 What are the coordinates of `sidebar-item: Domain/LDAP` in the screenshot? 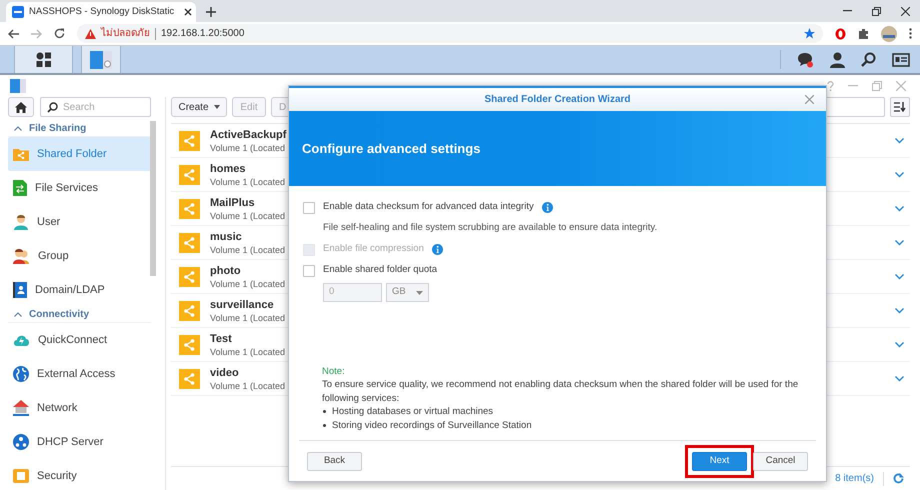 It's located at (79, 290).